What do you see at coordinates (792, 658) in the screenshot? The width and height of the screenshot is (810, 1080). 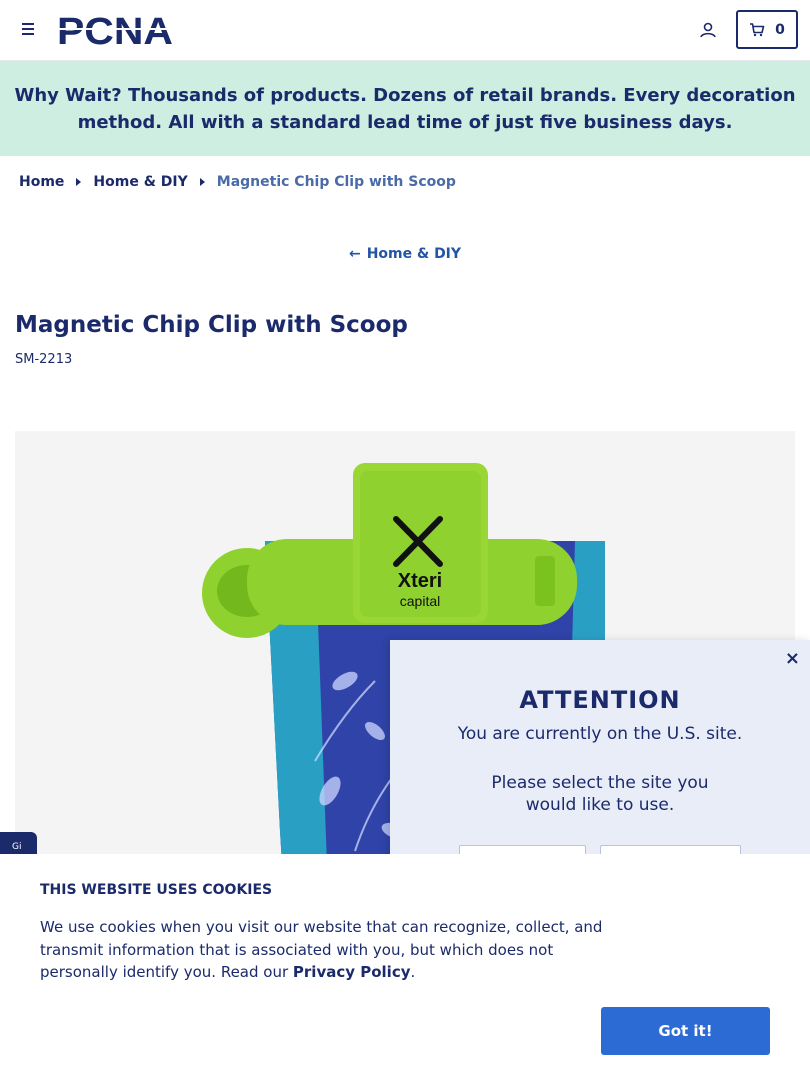 I see `close-icon: ×` at bounding box center [792, 658].